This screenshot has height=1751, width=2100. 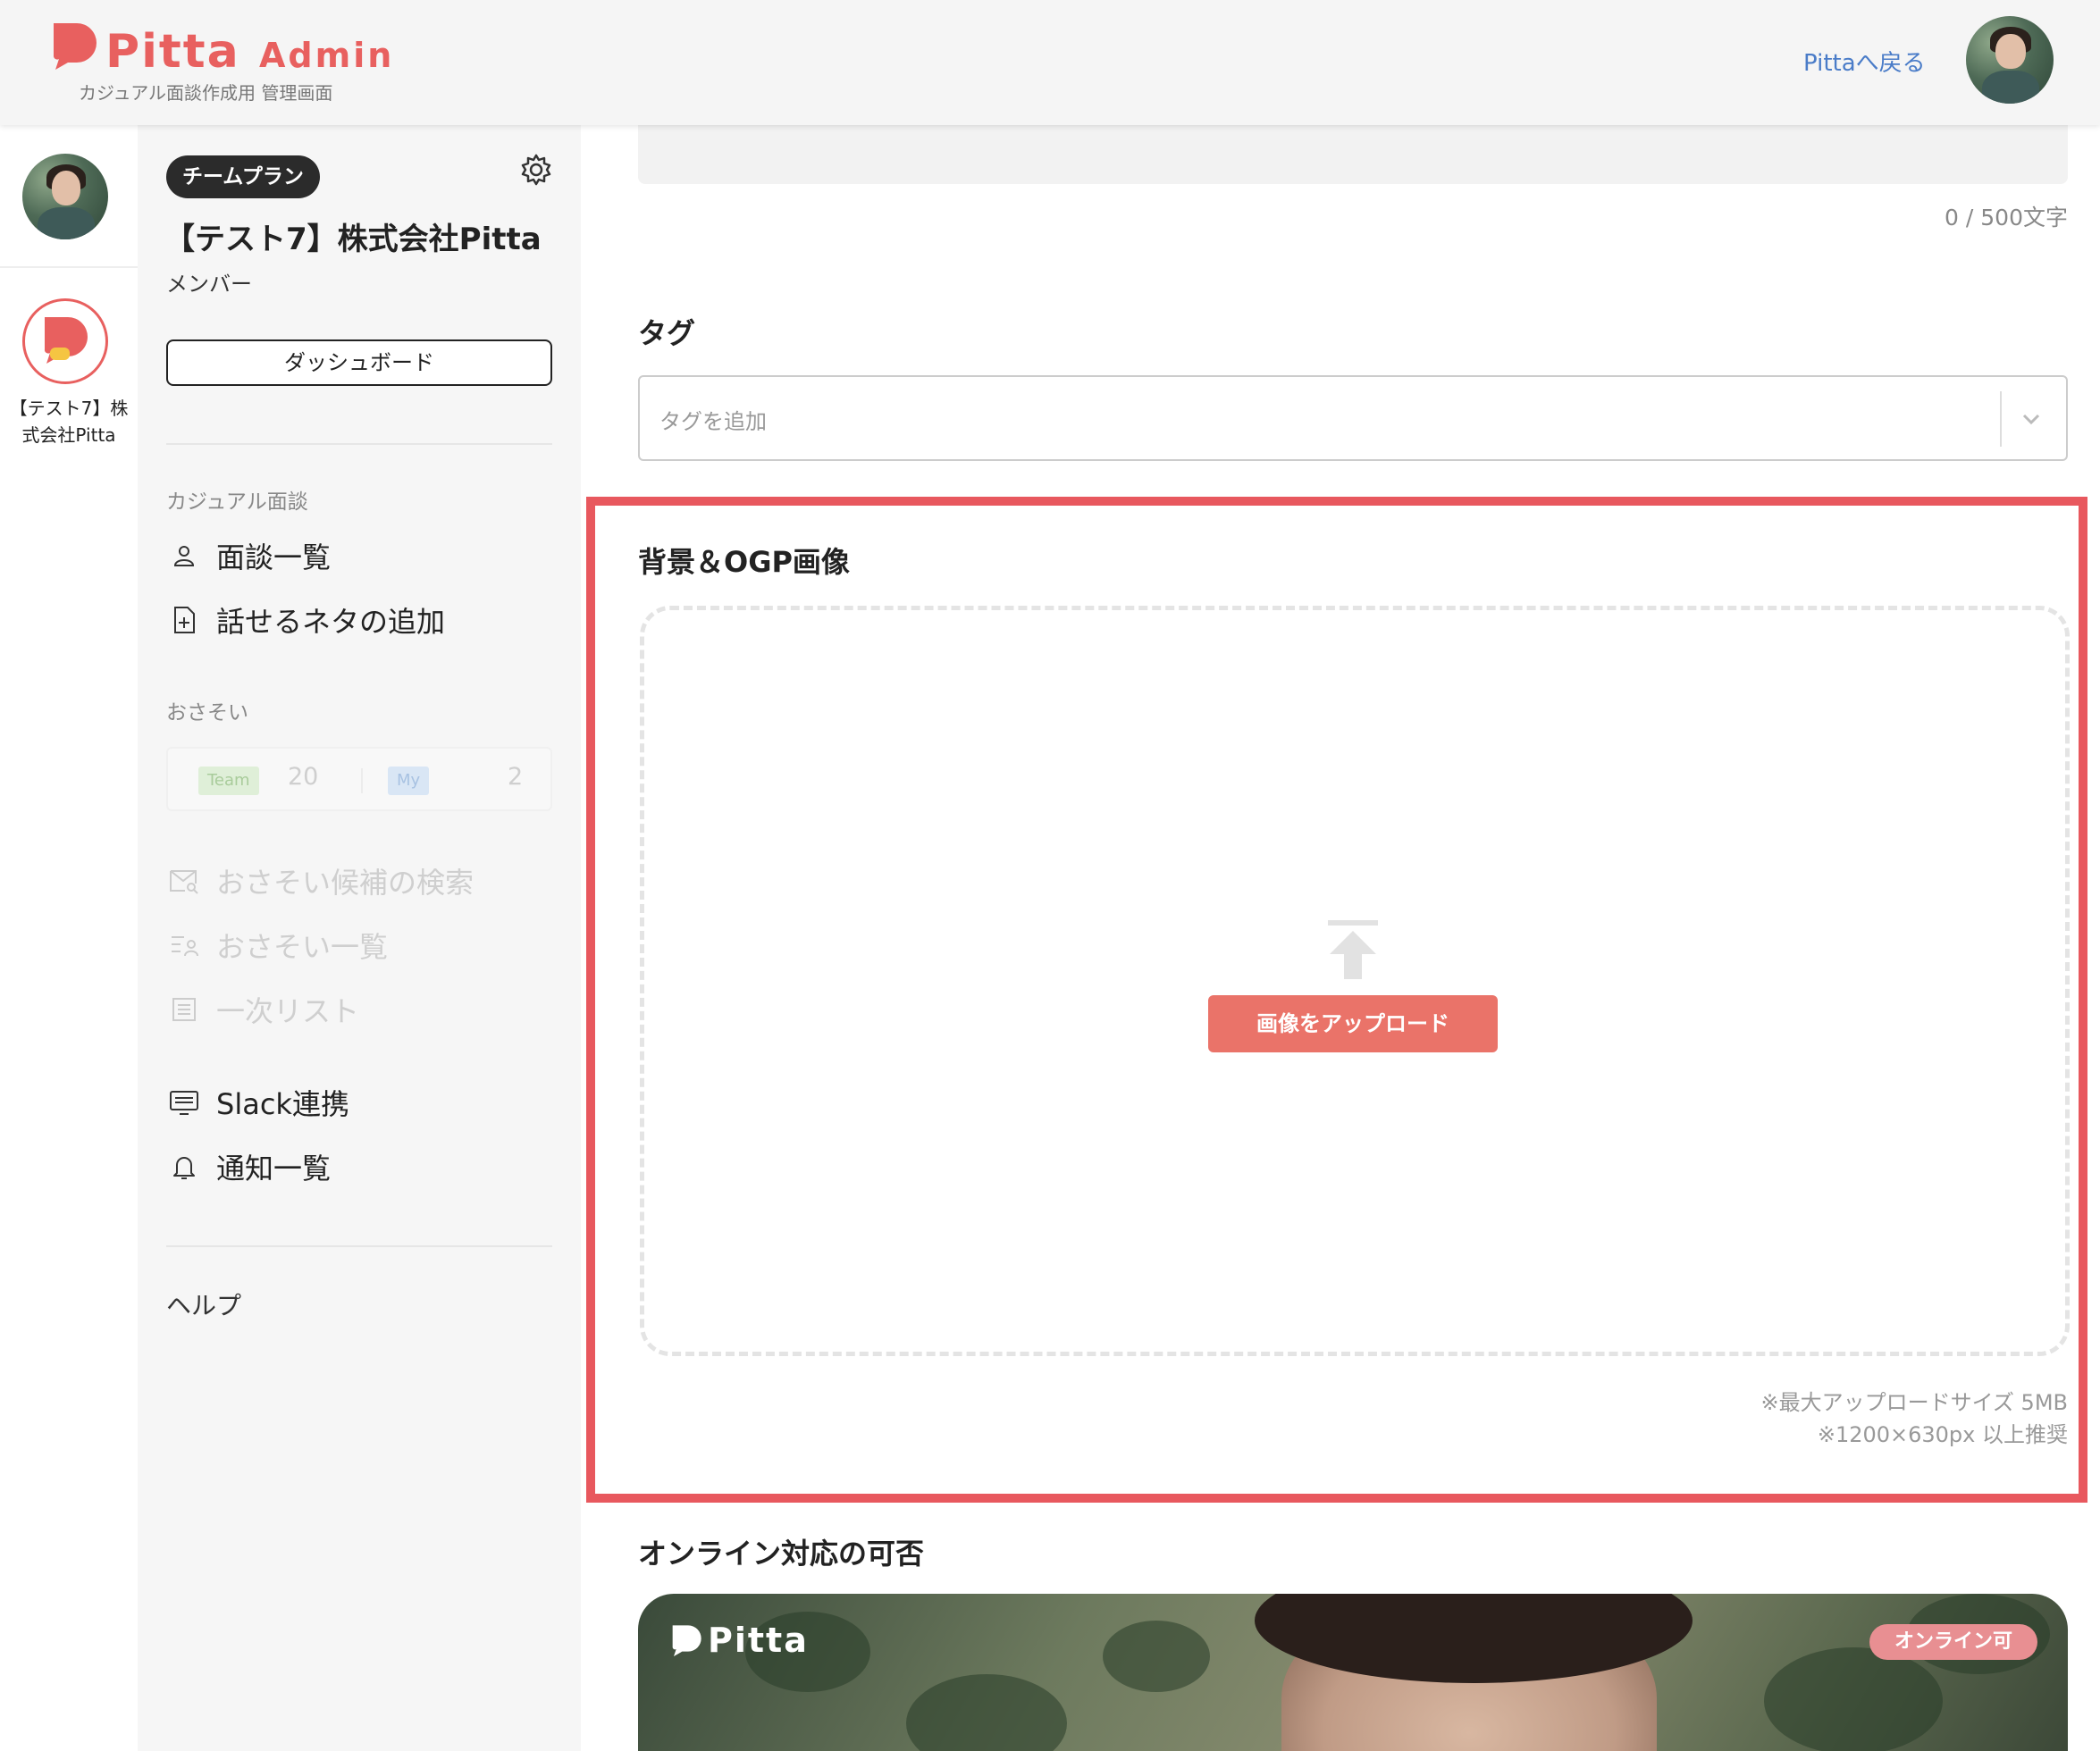 I want to click on list-icon, so click(x=184, y=1009).